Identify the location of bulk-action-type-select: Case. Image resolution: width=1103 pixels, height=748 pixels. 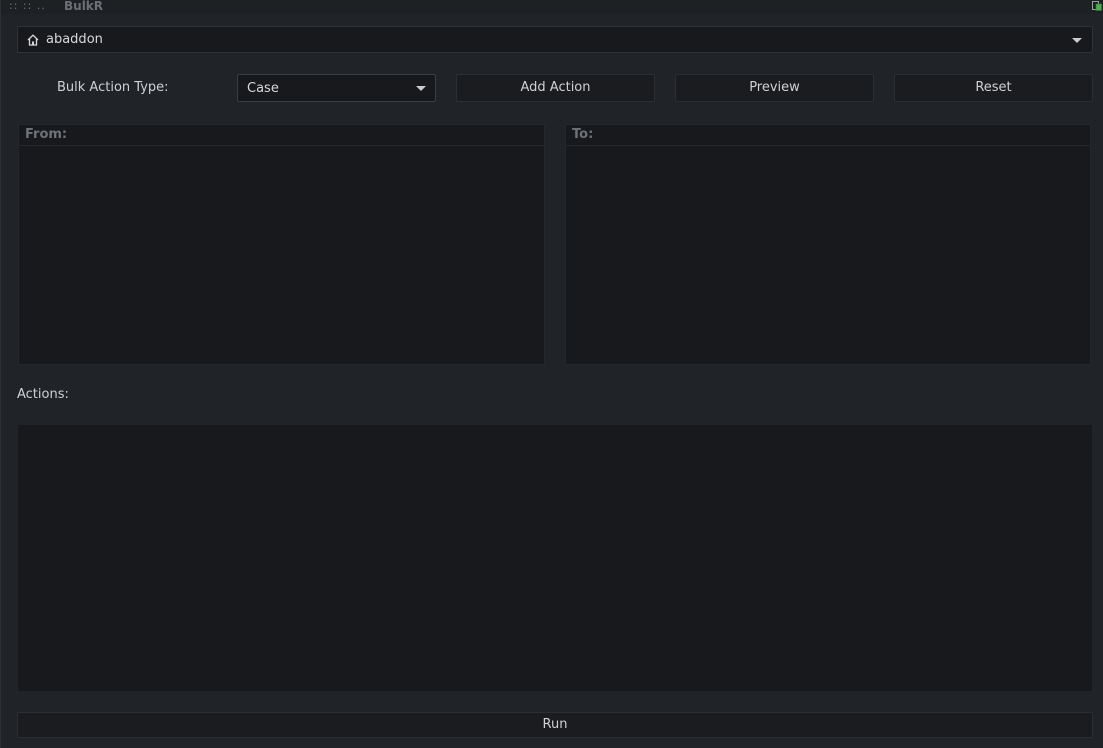
(336, 88).